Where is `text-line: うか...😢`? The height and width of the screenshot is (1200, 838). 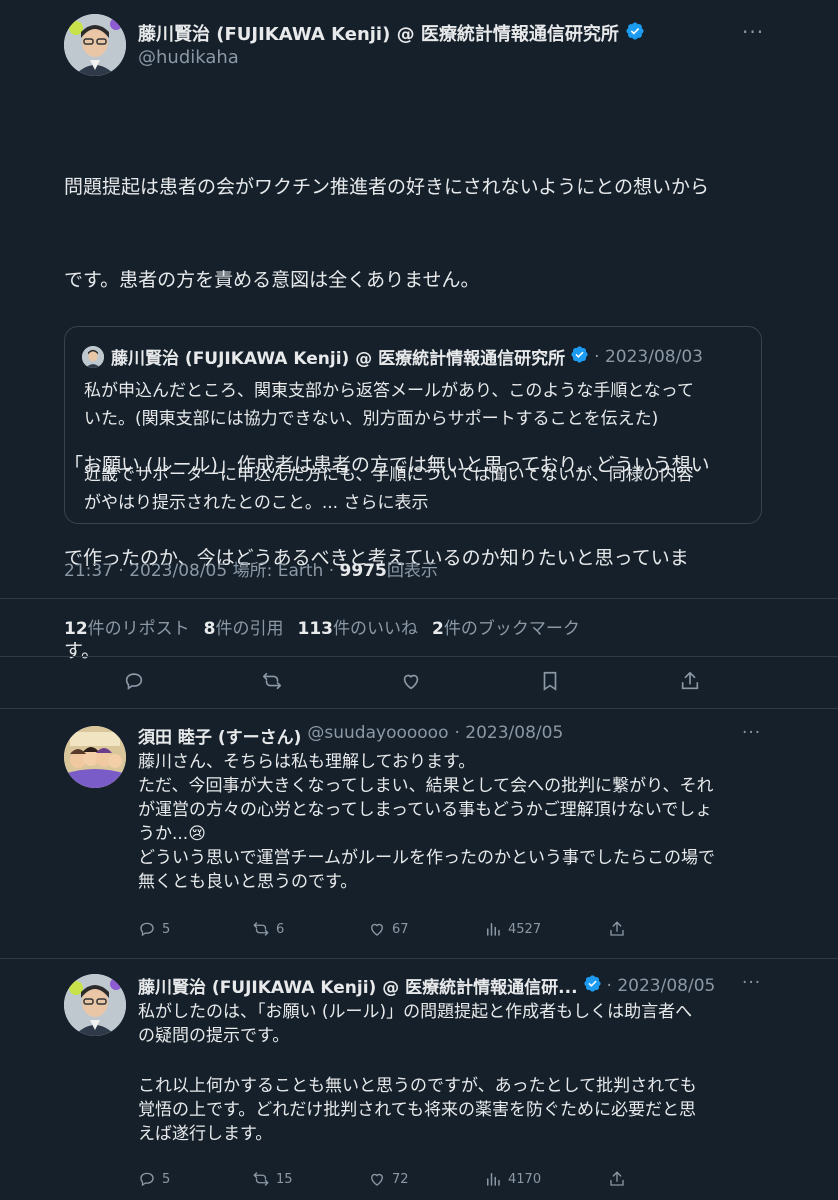
text-line: うか...😢 is located at coordinates (172, 834).